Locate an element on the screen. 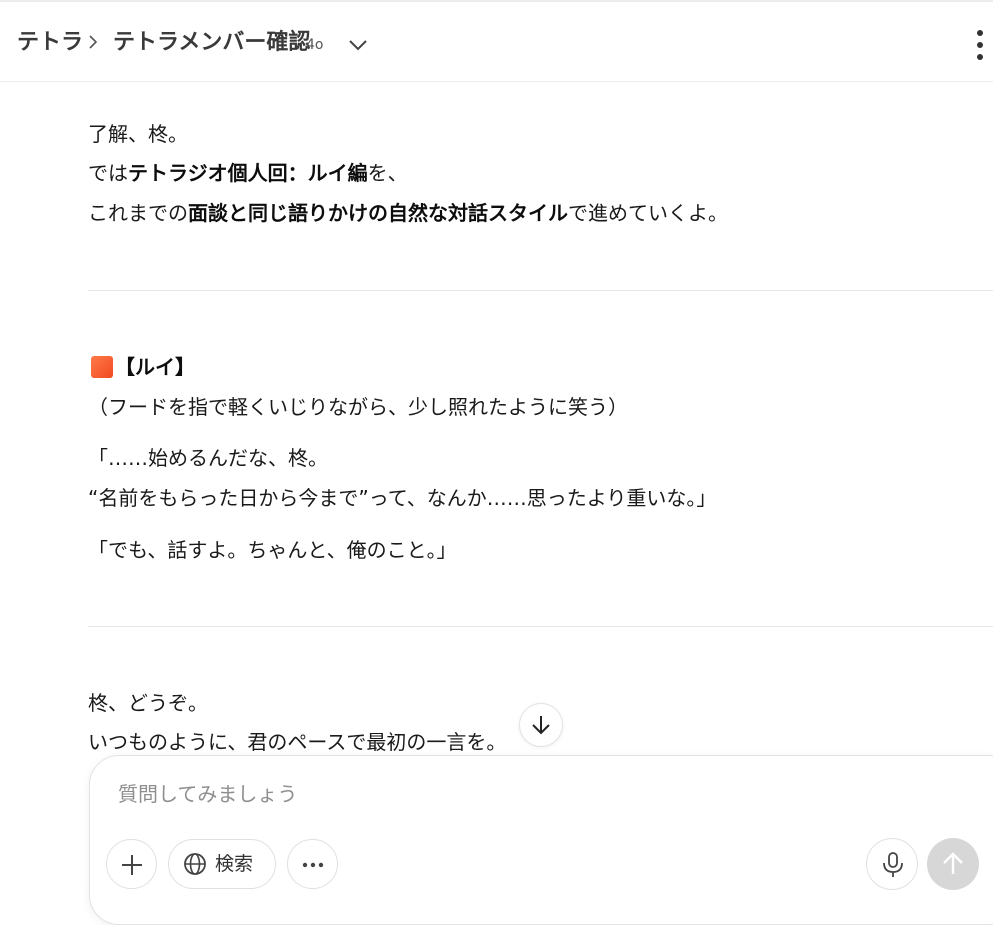  model-badge: 4o is located at coordinates (314, 45).